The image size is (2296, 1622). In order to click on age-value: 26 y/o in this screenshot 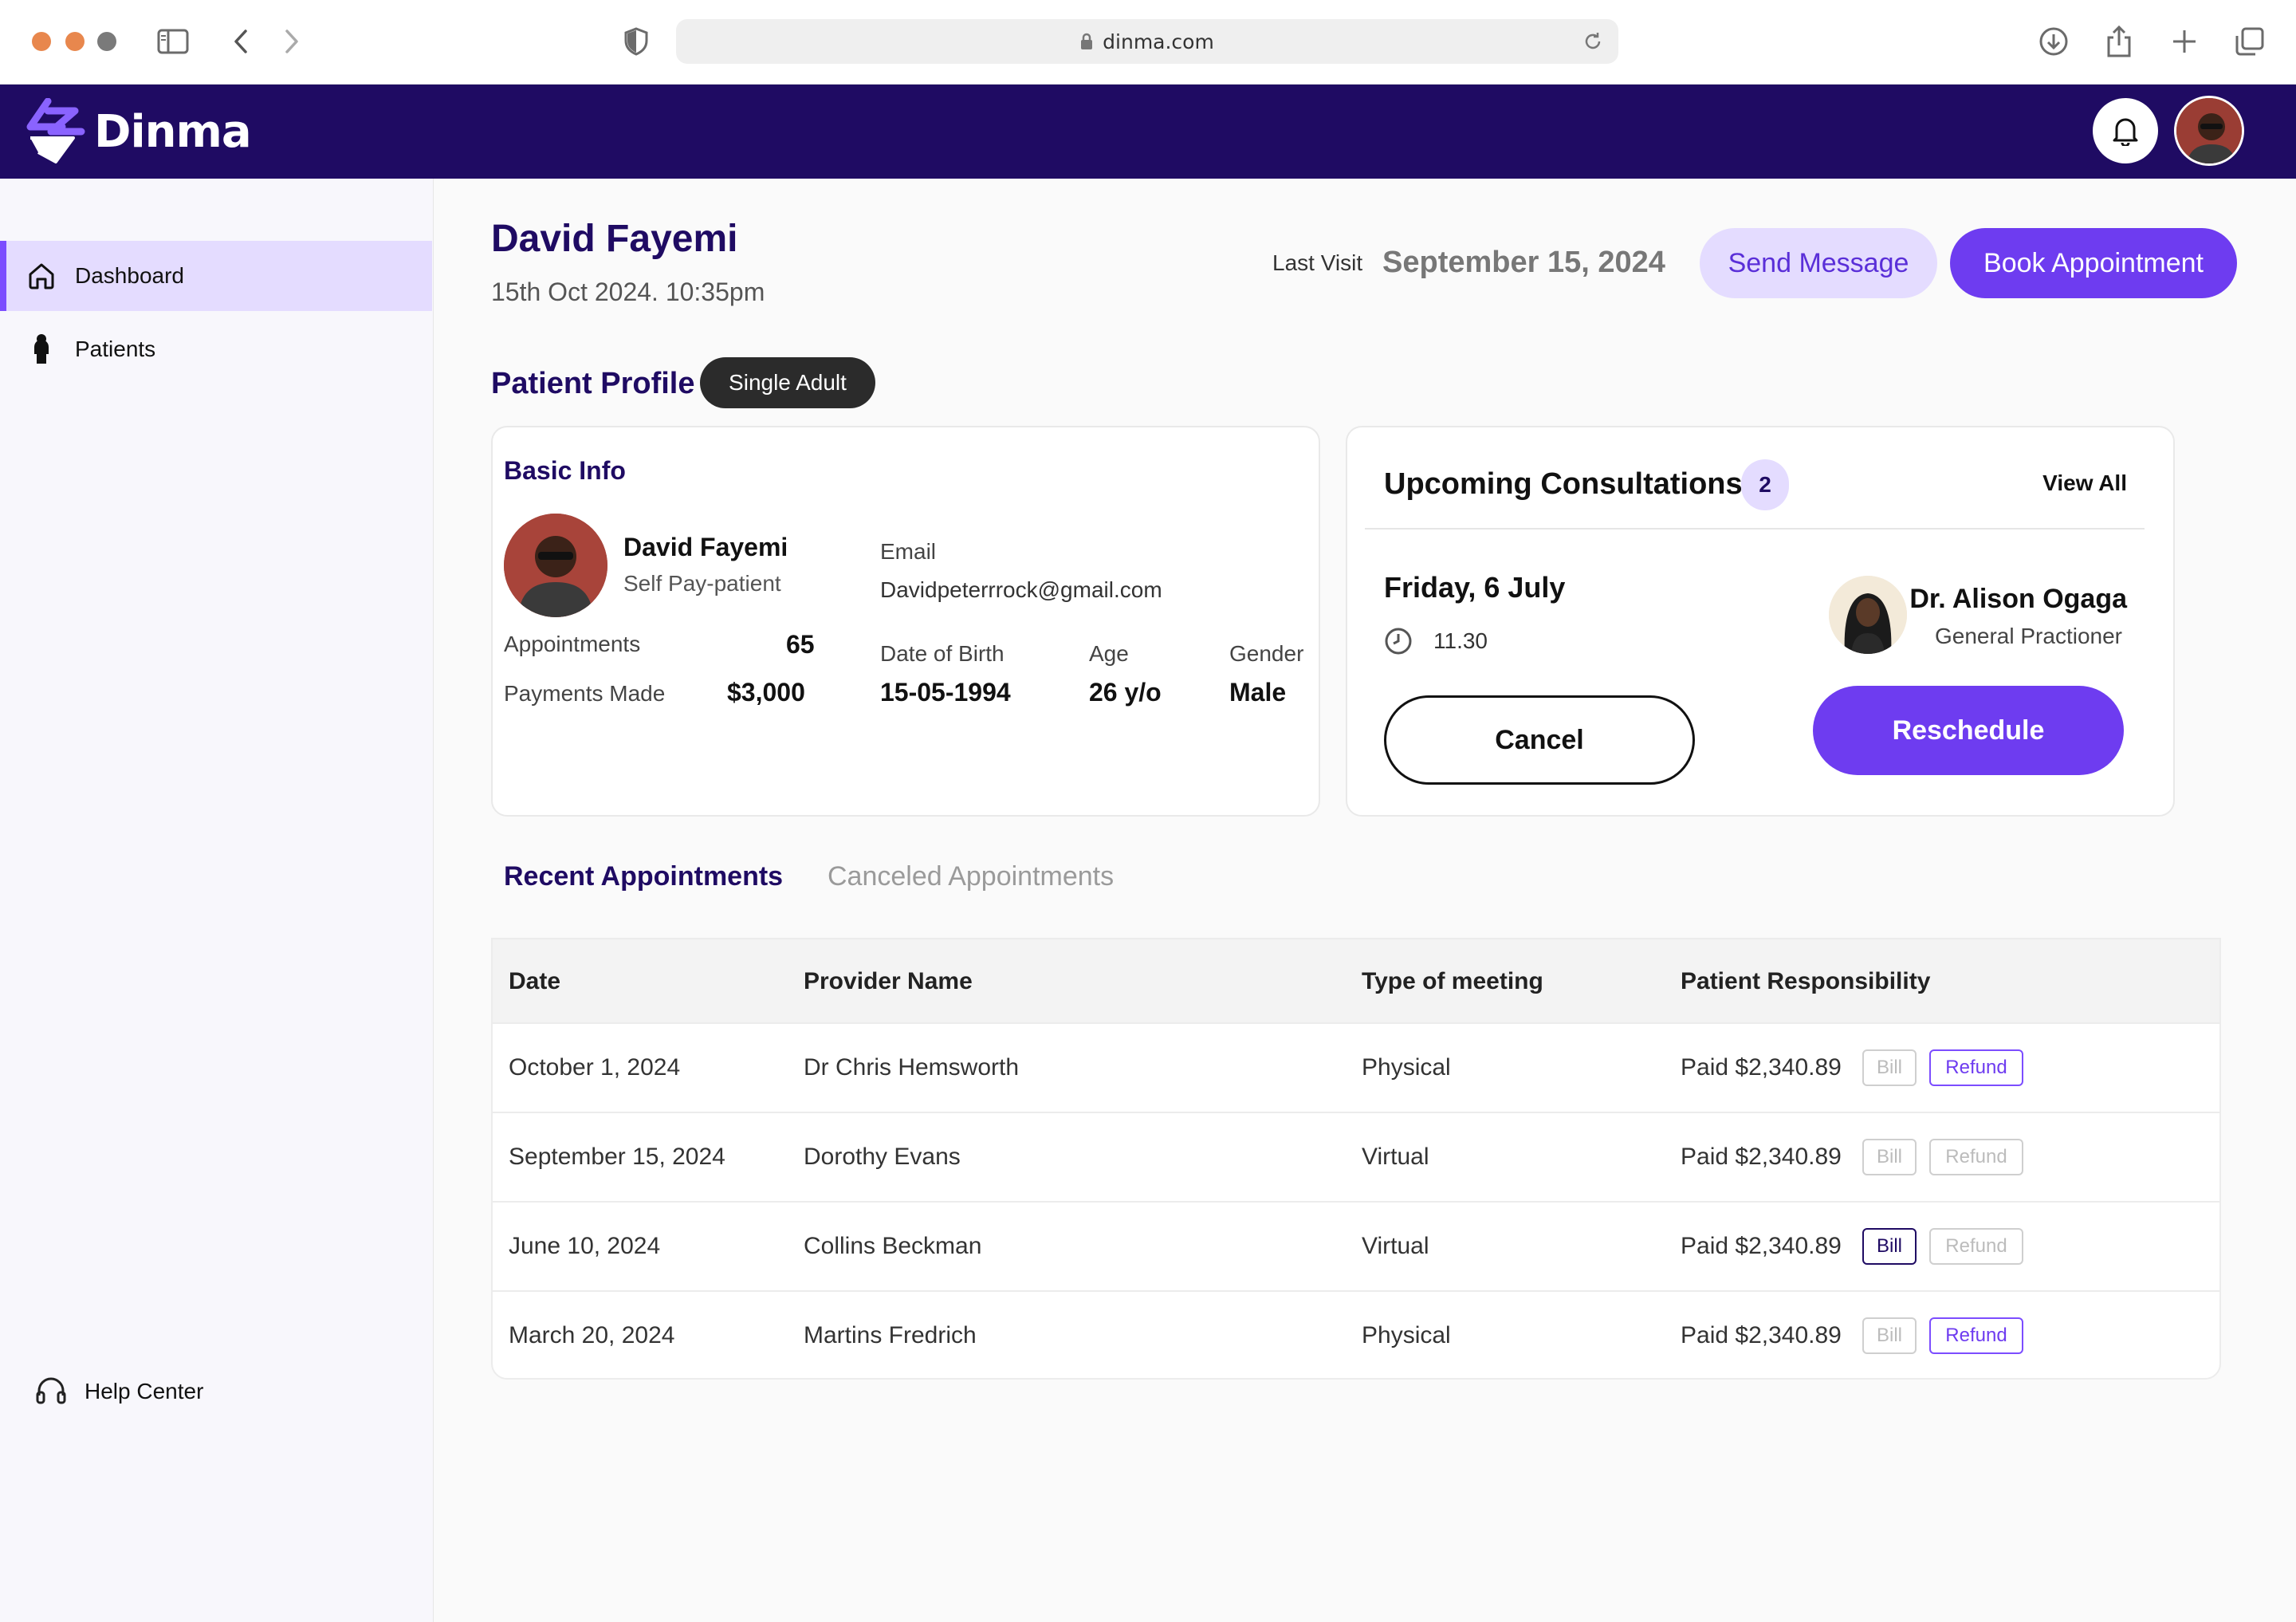, I will do `click(1125, 692)`.